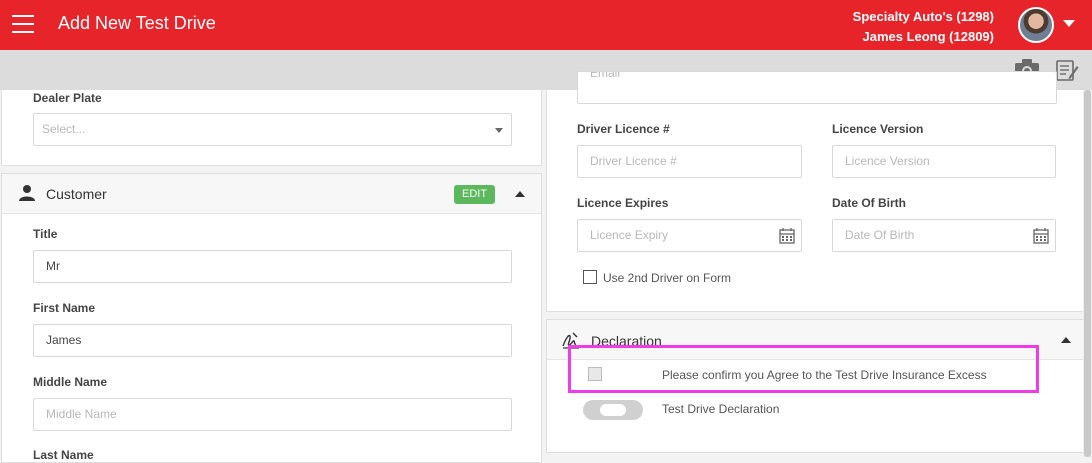  Describe the element at coordinates (271, 194) in the screenshot. I see `customer-section-header: Customer EDIT` at that location.